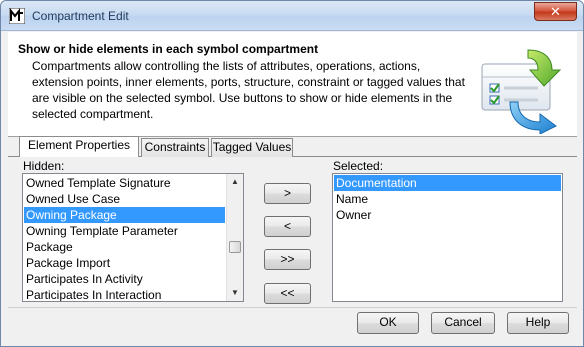 The image size is (584, 347). What do you see at coordinates (447, 237) in the screenshot?
I see `selected-list: Documentation Name Owner` at bounding box center [447, 237].